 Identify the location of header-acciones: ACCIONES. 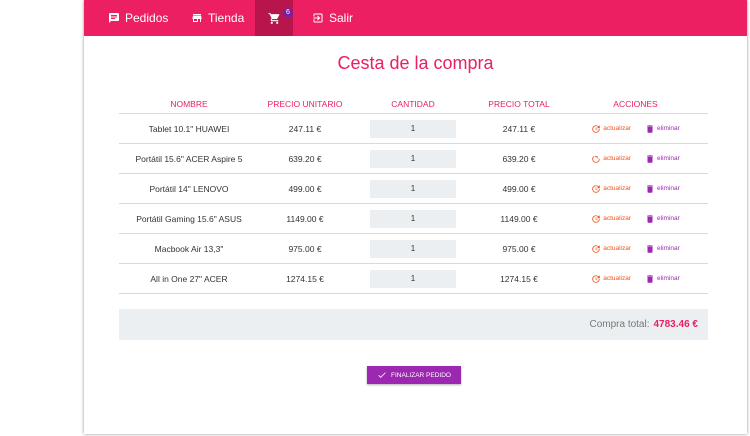
(635, 104).